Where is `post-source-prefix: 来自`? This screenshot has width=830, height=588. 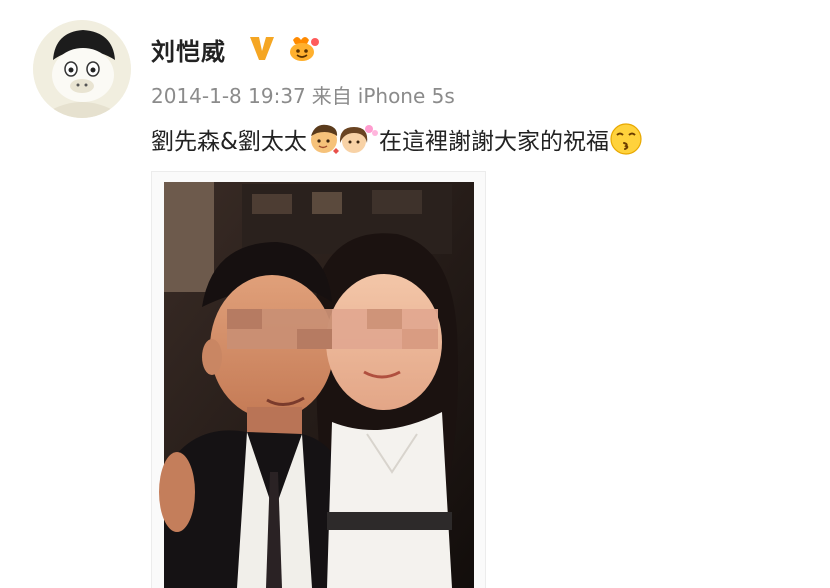
post-source-prefix: 来自 is located at coordinates (331, 96).